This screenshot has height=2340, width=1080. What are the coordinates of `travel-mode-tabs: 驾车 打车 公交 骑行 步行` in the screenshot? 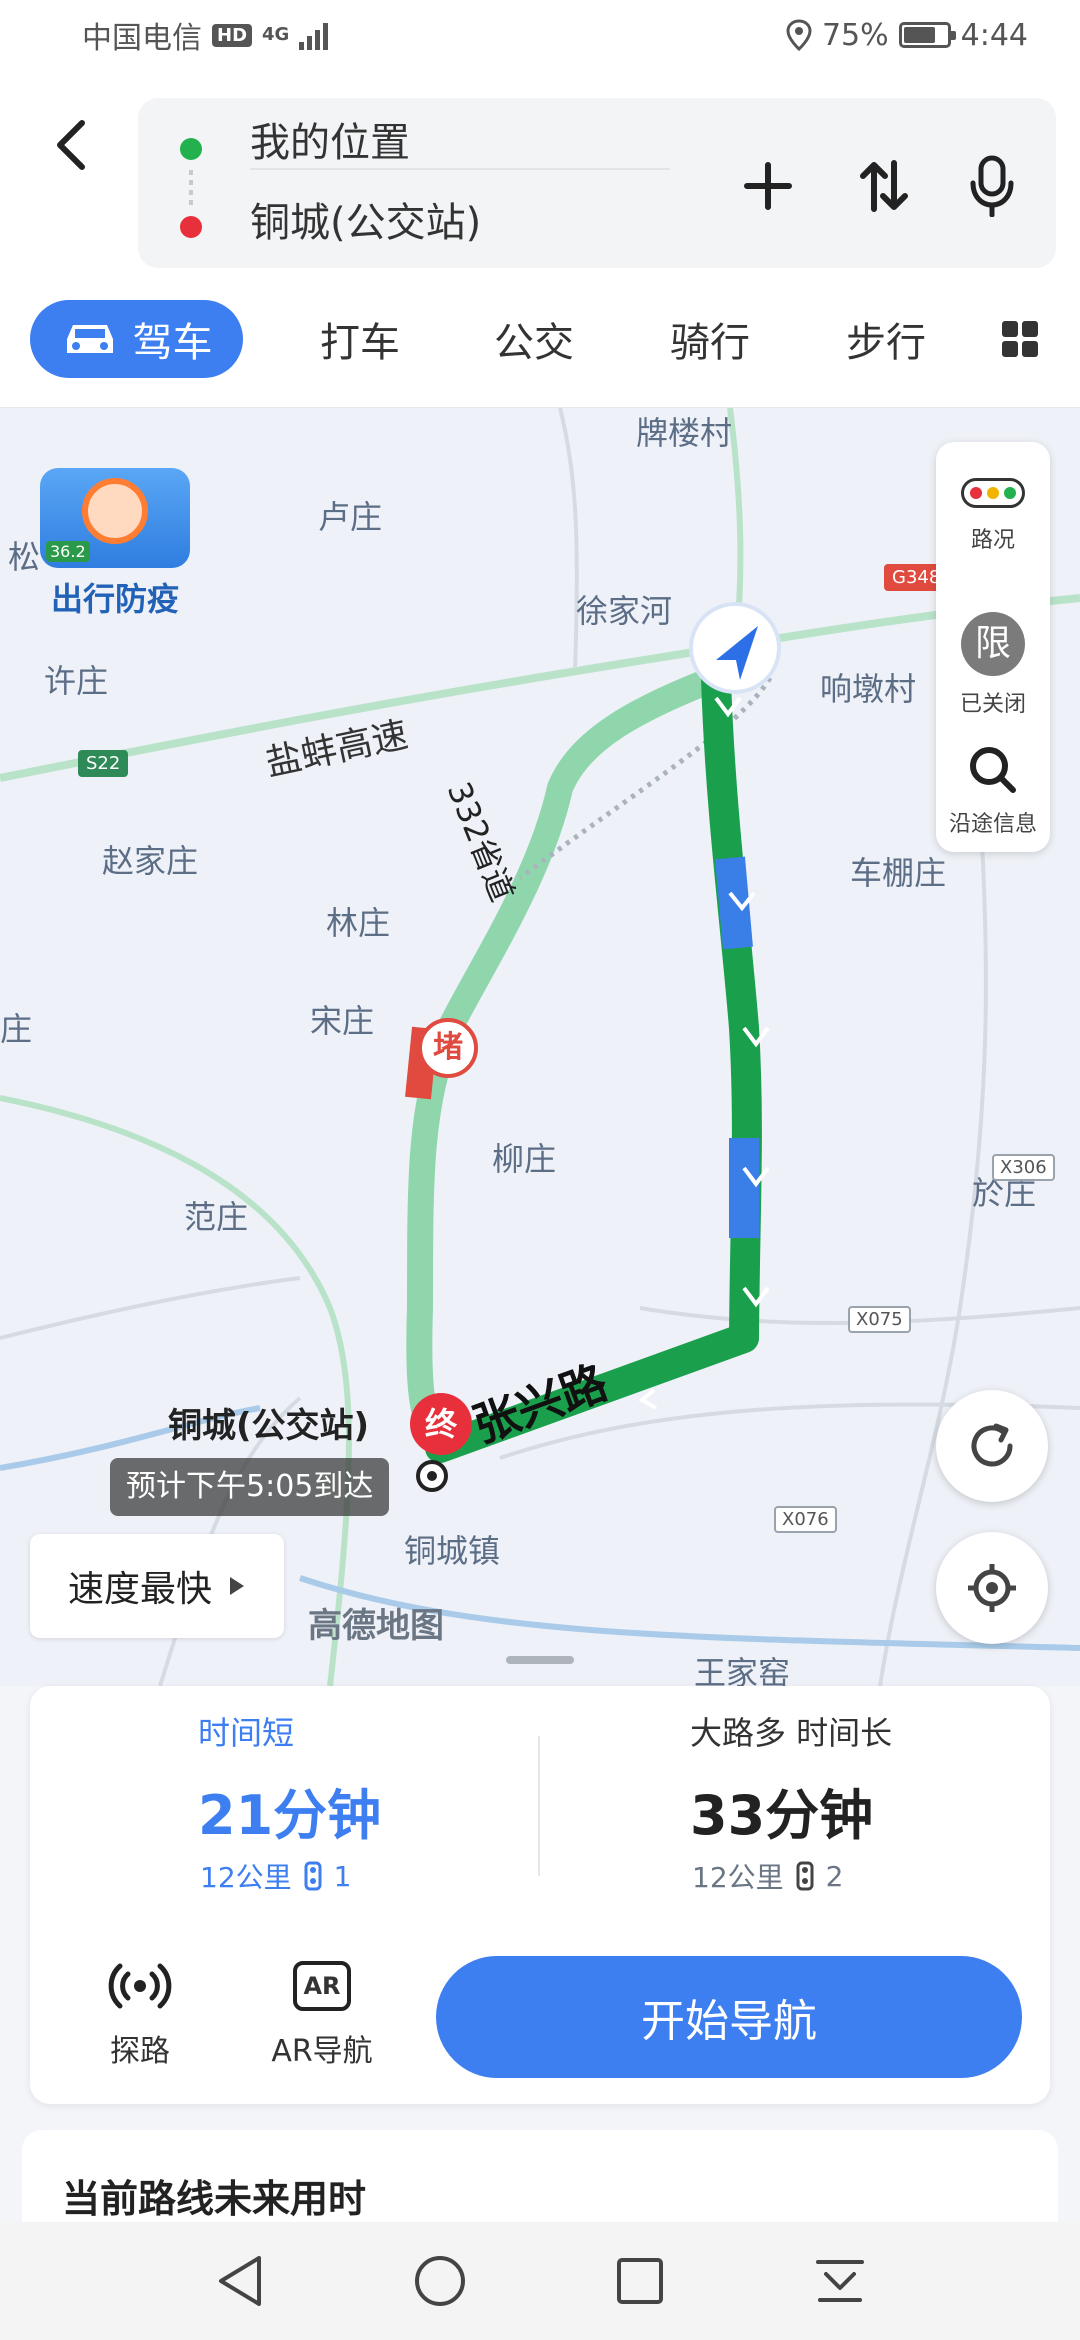 It's located at (540, 339).